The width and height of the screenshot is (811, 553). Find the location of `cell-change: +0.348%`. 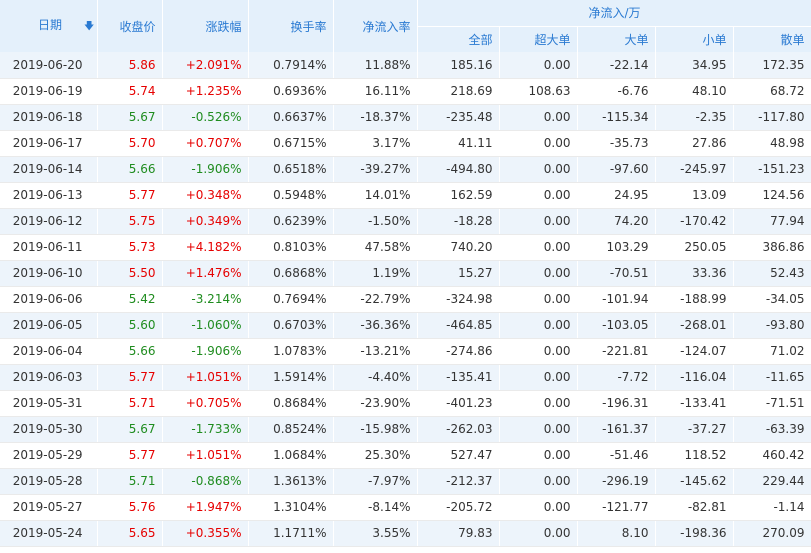

cell-change: +0.348% is located at coordinates (205, 195).